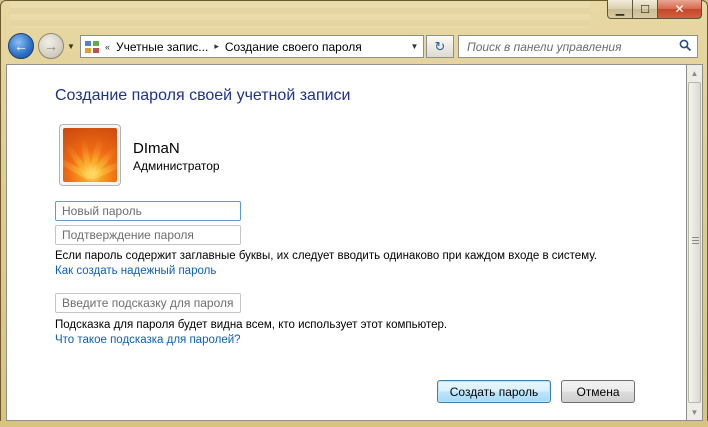 Image resolution: width=708 pixels, height=427 pixels. Describe the element at coordinates (680, 9) in the screenshot. I see `close-button: ✕` at that location.